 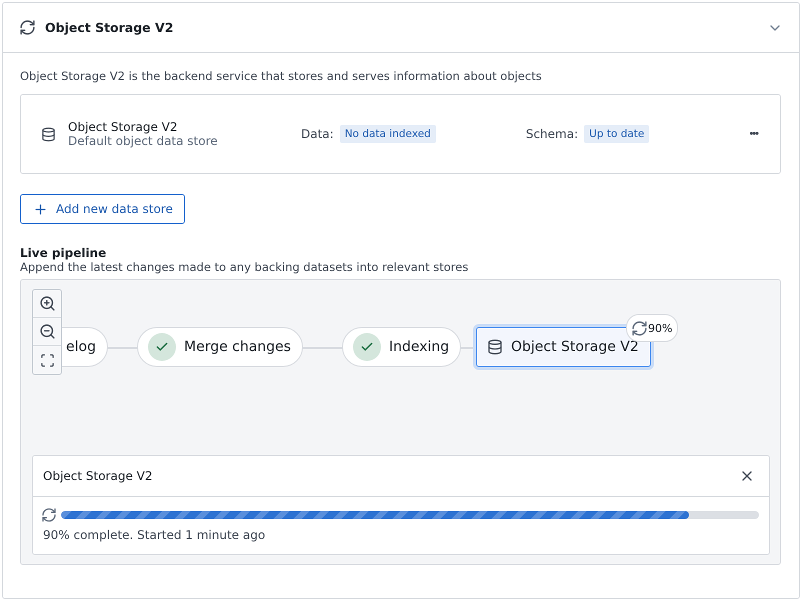 I want to click on pipeline-node: Merge changes, so click(x=220, y=347).